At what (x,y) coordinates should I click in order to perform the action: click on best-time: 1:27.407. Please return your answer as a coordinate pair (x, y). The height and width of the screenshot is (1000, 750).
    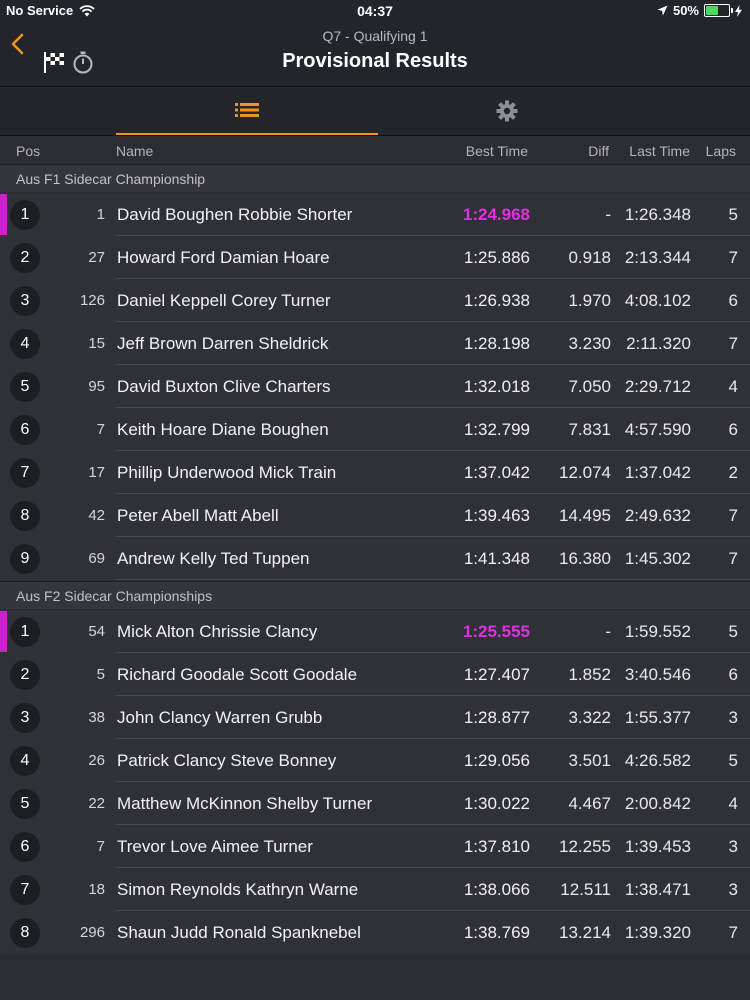
    Looking at the image, I should click on (496, 674).